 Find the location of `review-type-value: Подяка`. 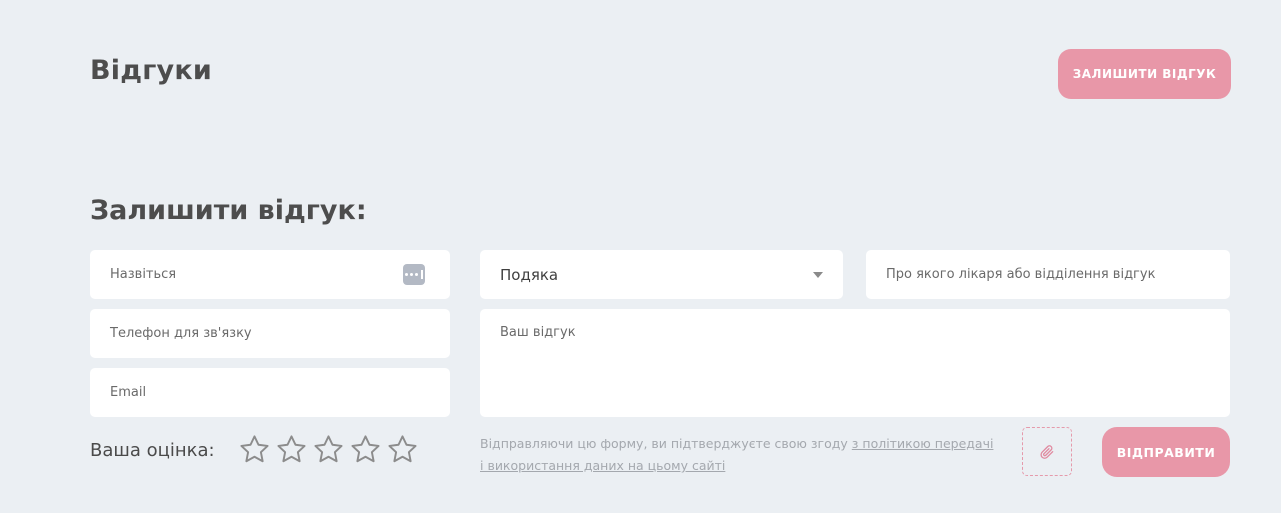

review-type-value: Подяка is located at coordinates (529, 274).